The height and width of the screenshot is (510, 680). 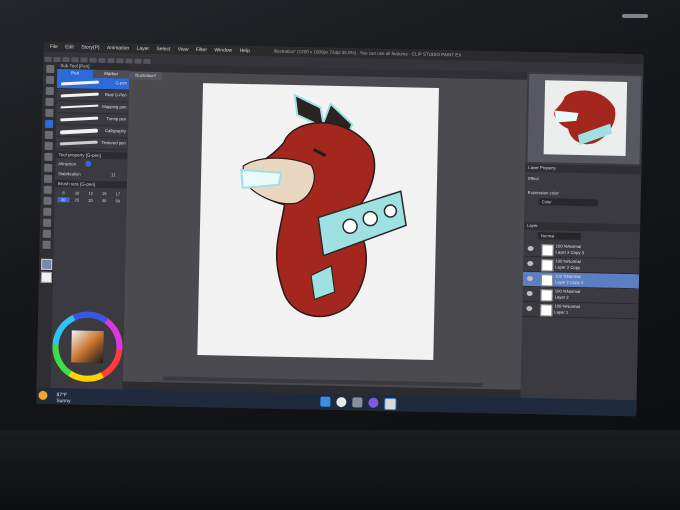 What do you see at coordinates (49, 123) in the screenshot?
I see `pen-tool-icon` at bounding box center [49, 123].